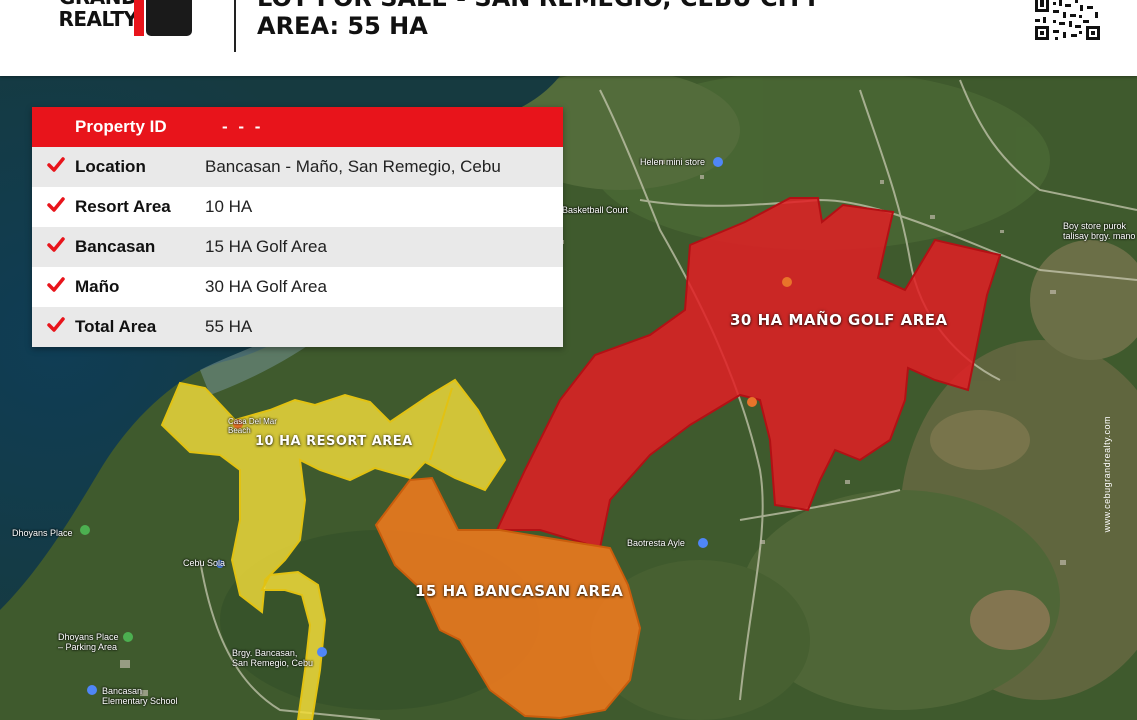 The width and height of the screenshot is (1137, 720). I want to click on website-watermark: www.cebugrandrealty.com, so click(1107, 474).